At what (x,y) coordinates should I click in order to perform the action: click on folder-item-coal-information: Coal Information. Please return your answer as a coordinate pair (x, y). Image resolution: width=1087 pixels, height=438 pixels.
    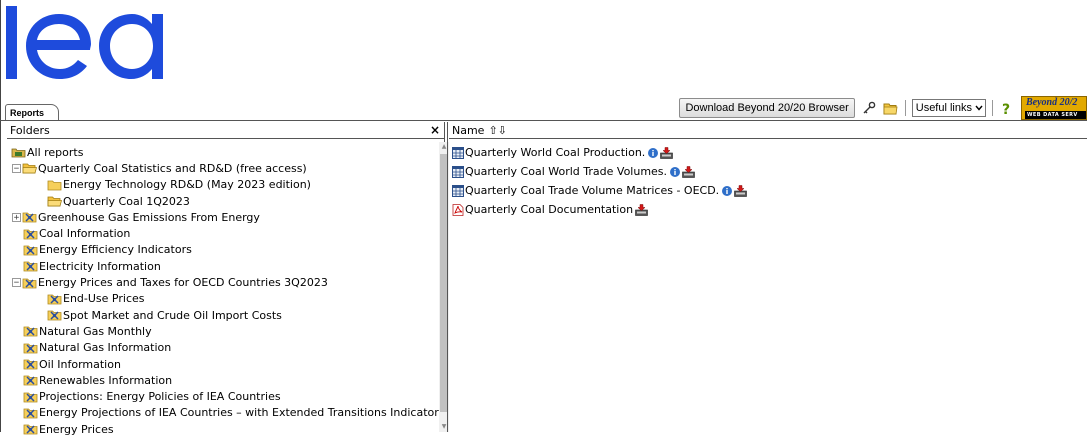
    Looking at the image, I should click on (219, 233).